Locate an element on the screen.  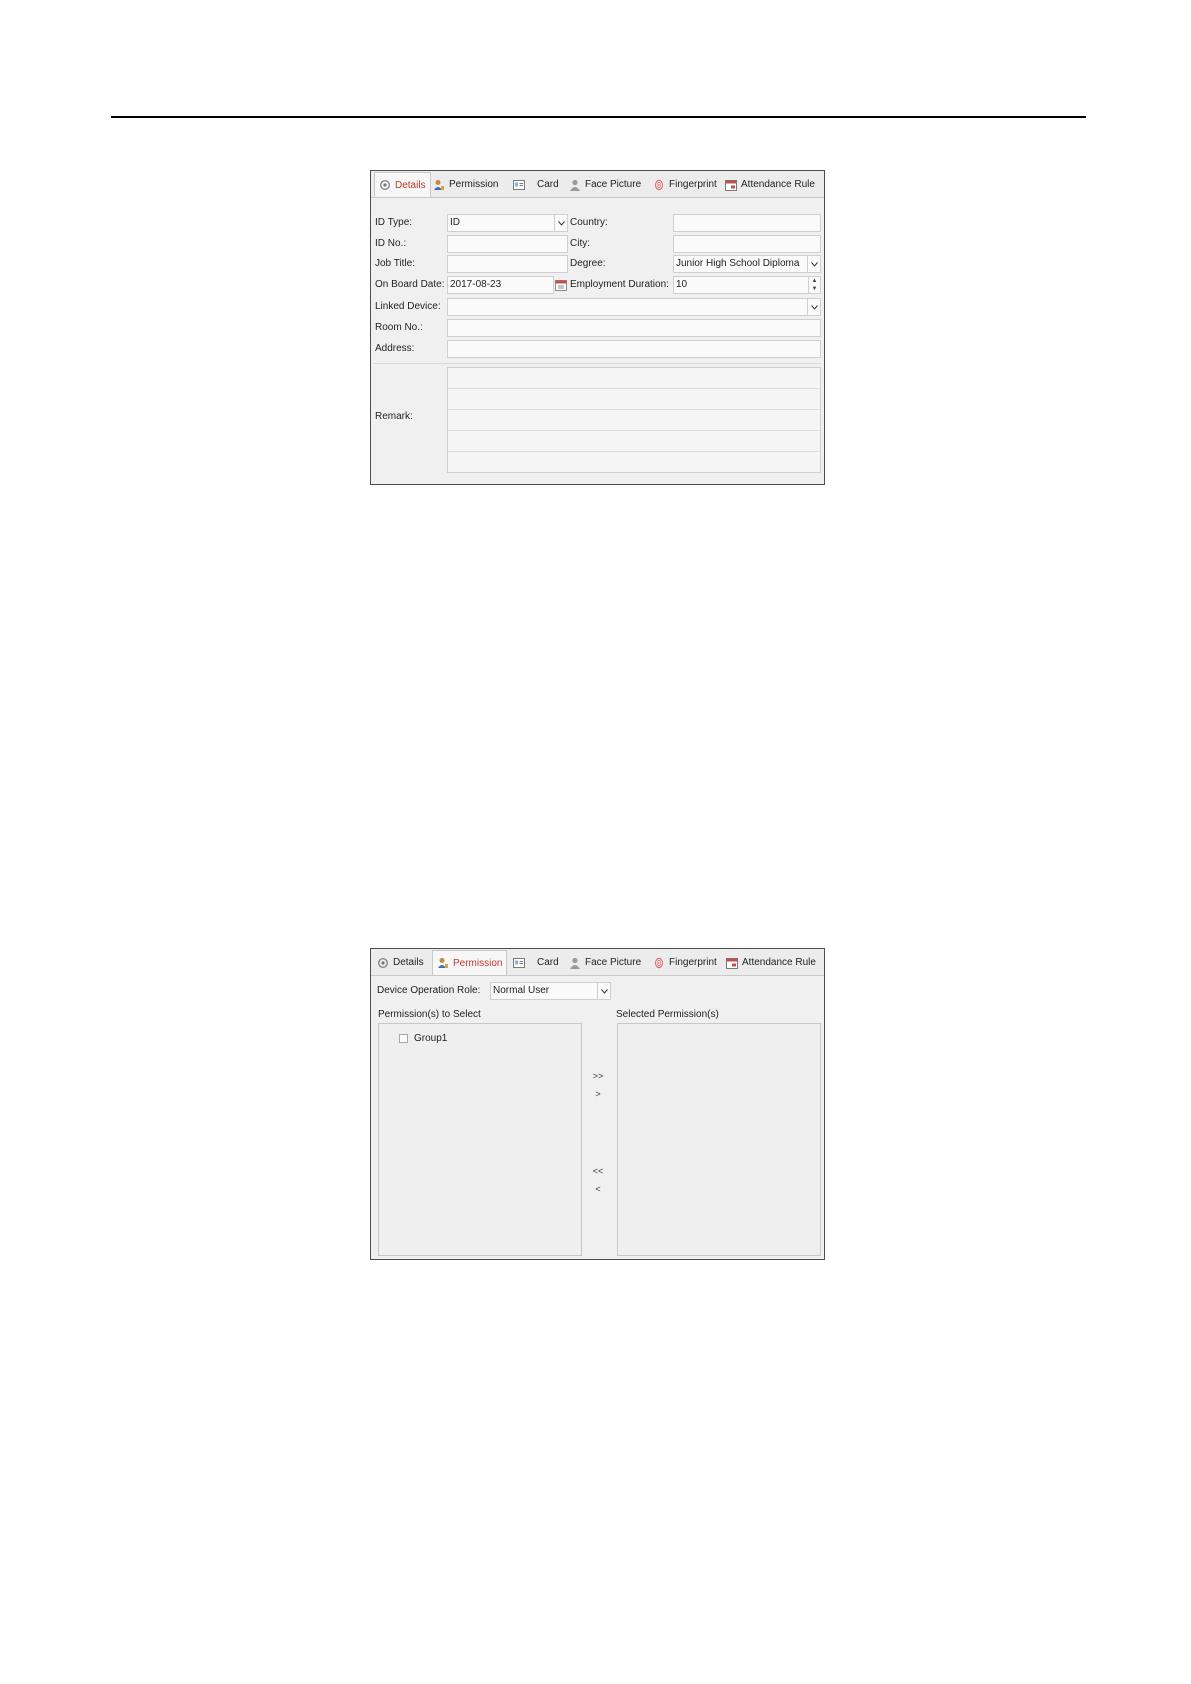
remark-label: Remark: is located at coordinates (394, 416).